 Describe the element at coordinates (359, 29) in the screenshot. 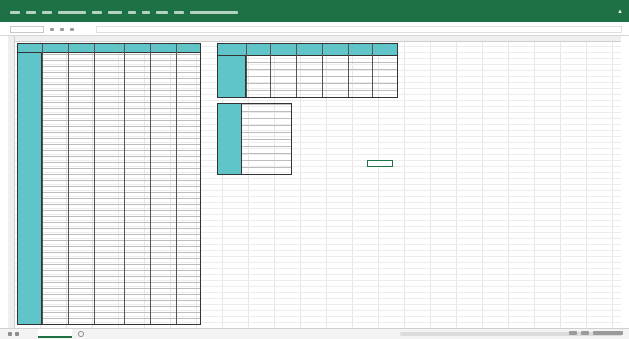

I see `formula-input` at that location.